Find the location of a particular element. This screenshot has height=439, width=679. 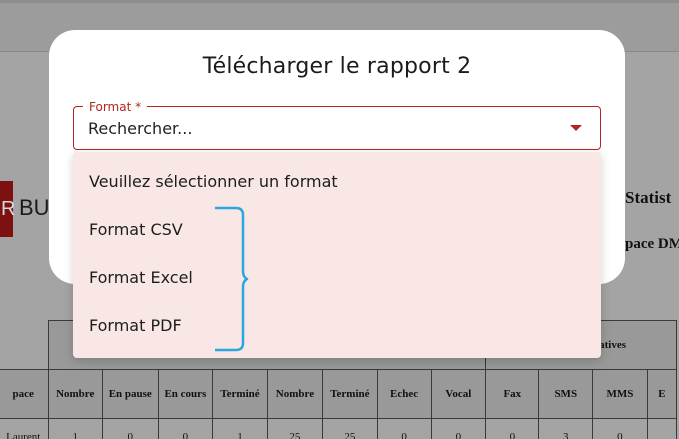

table-header-cell: En cours is located at coordinates (185, 394).